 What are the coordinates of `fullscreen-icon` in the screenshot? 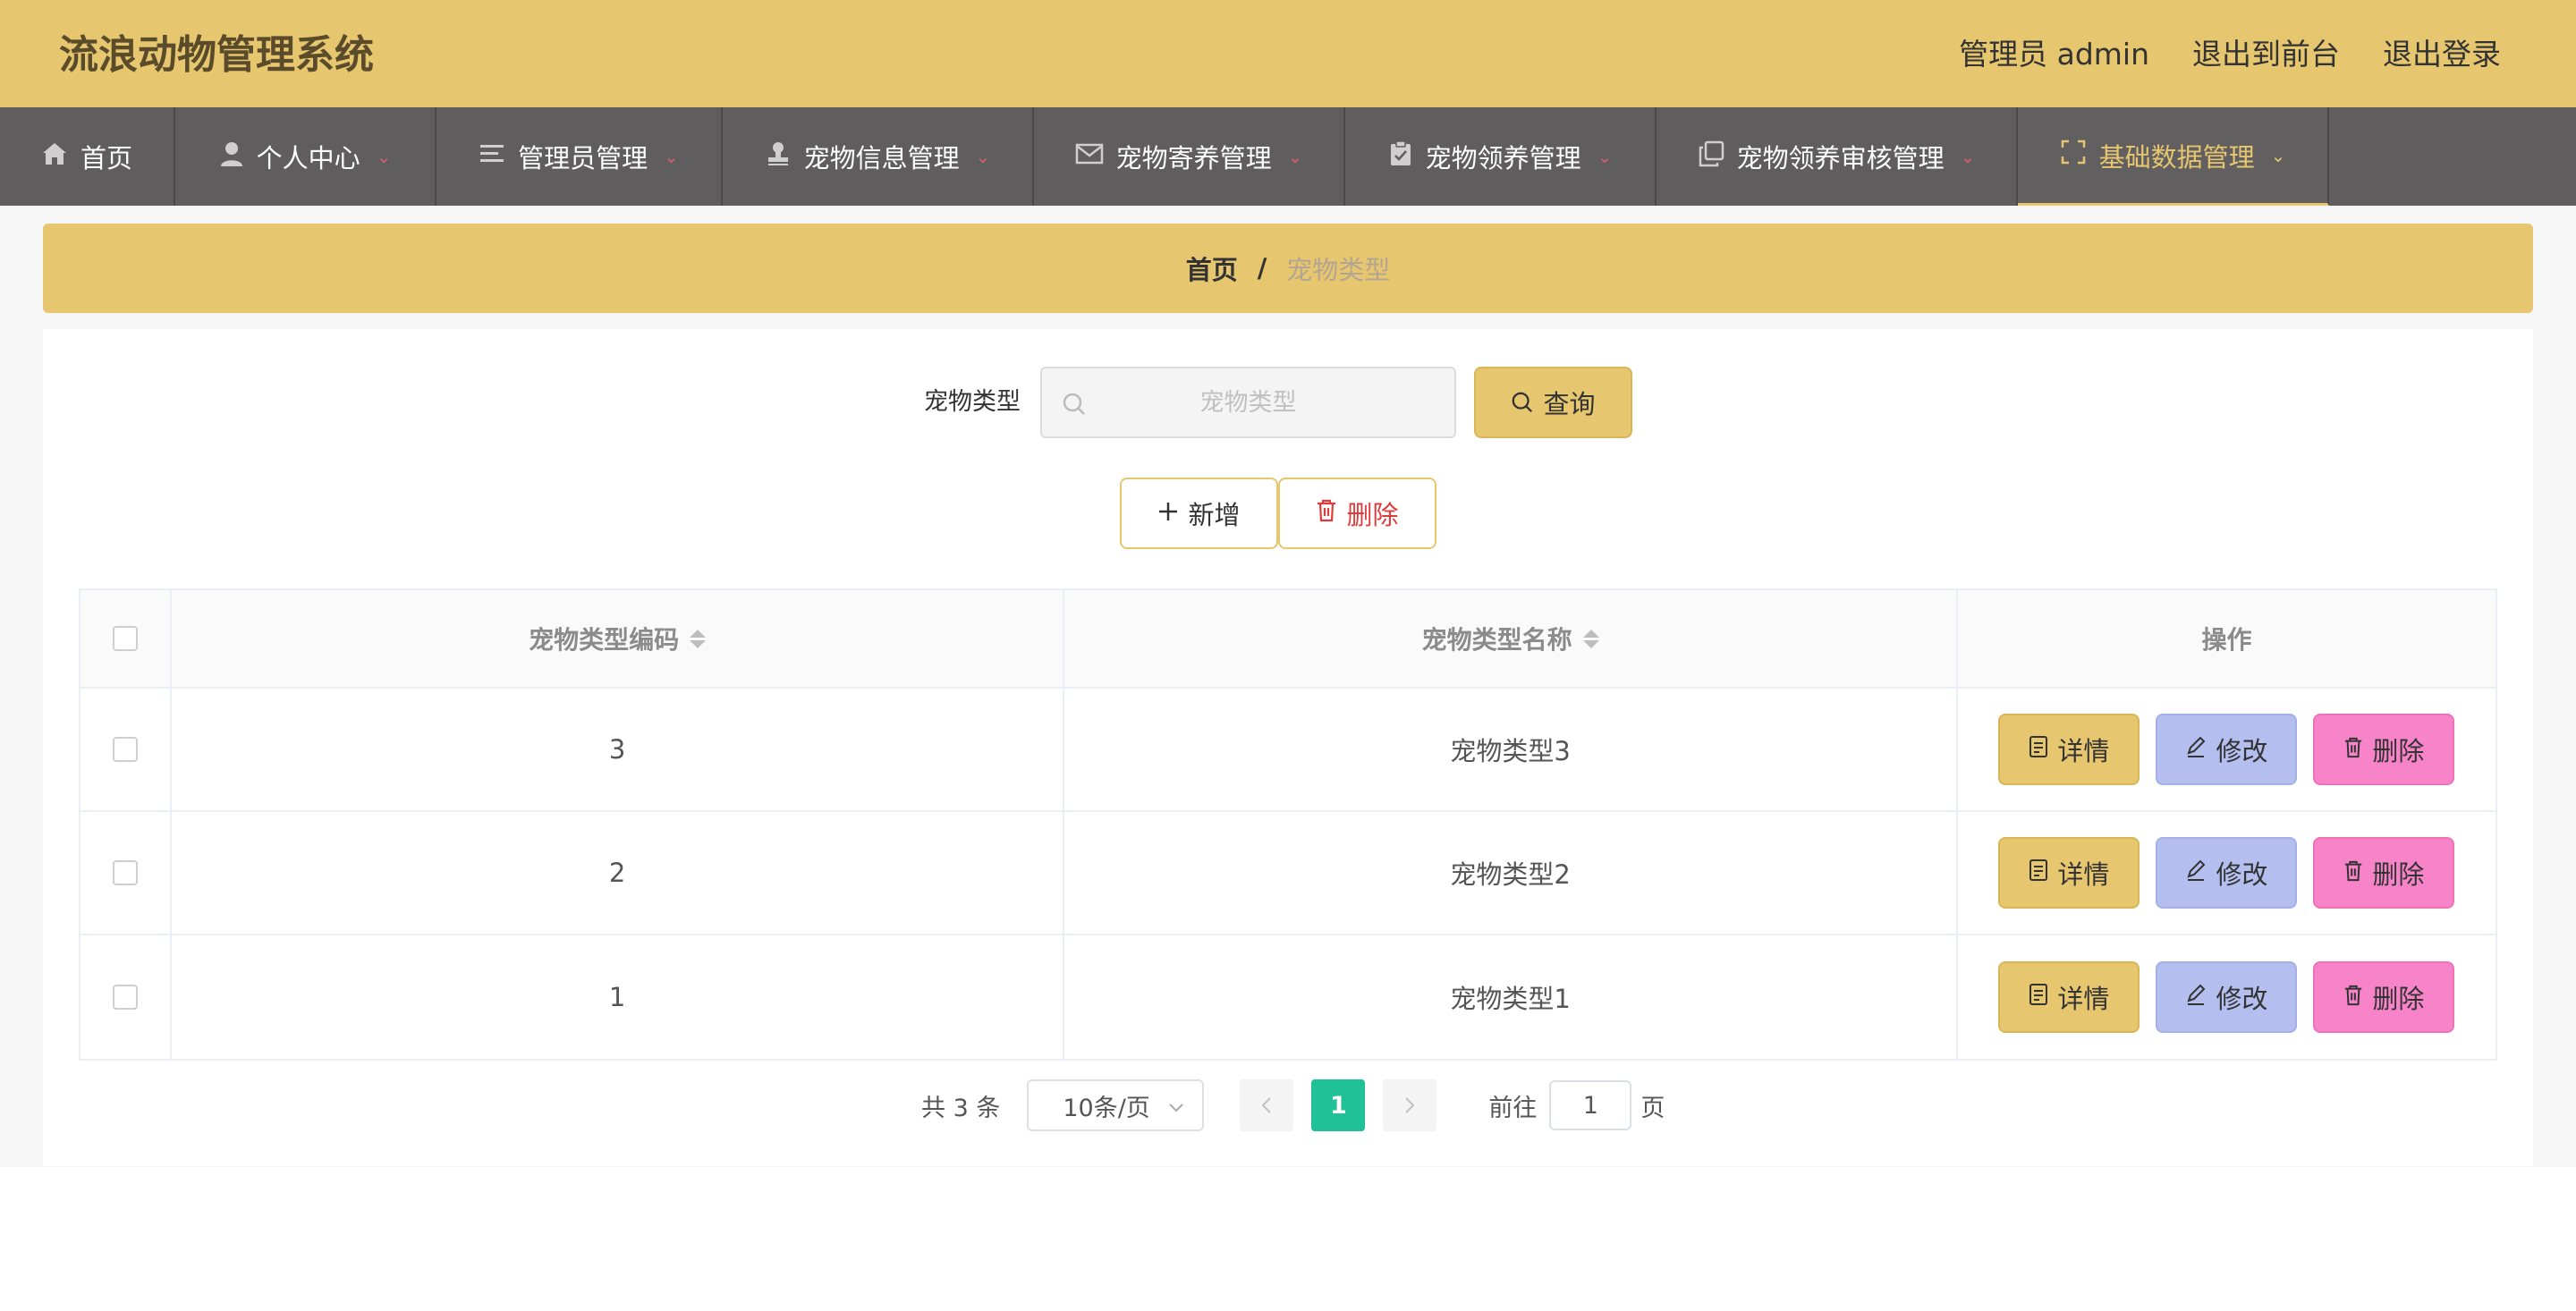 It's located at (2073, 155).